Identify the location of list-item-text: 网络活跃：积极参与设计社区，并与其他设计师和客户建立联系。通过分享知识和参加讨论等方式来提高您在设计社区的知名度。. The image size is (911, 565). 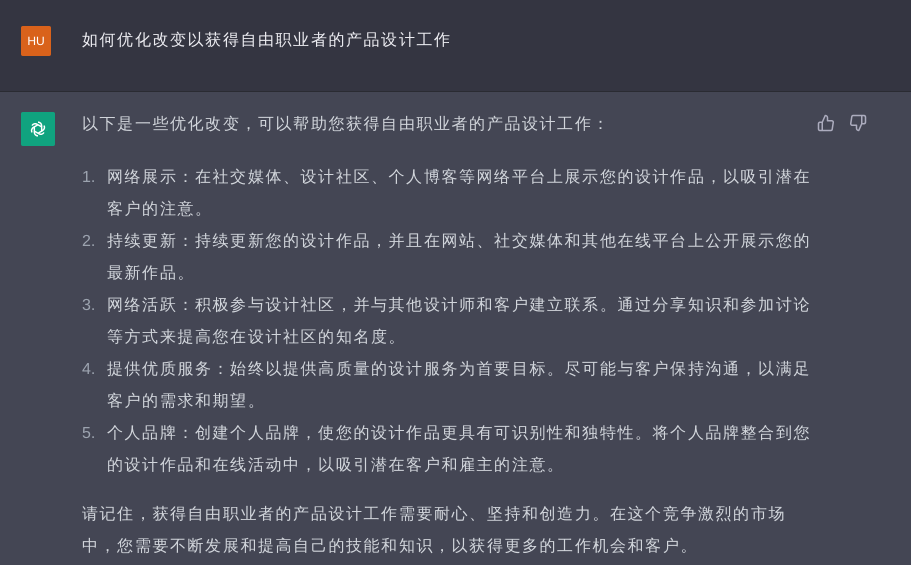
(459, 322).